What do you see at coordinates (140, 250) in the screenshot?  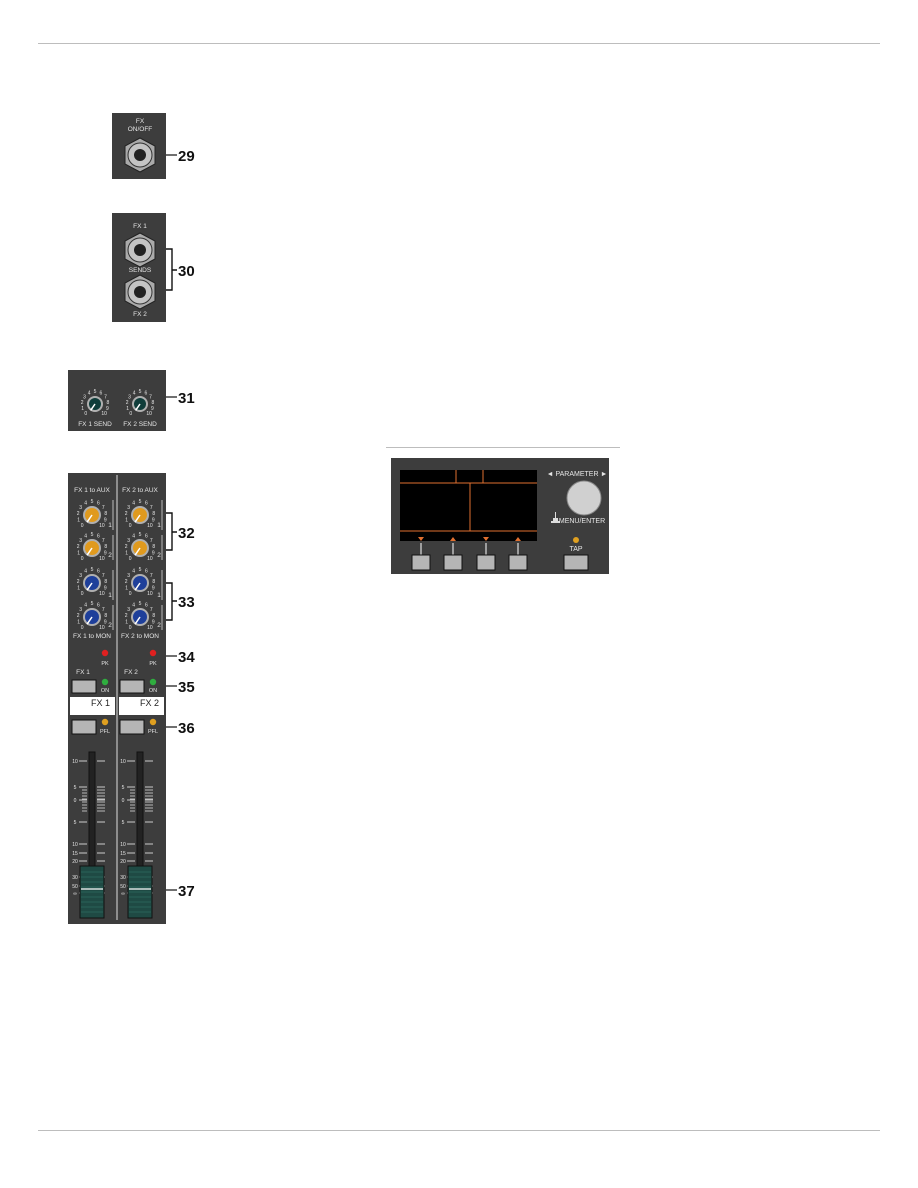 I see `fx1-send-jack` at bounding box center [140, 250].